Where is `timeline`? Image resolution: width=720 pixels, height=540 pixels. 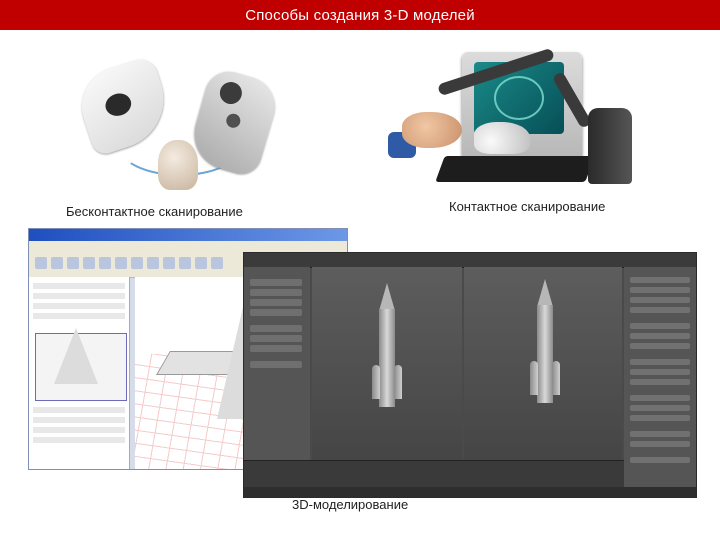 timeline is located at coordinates (434, 473).